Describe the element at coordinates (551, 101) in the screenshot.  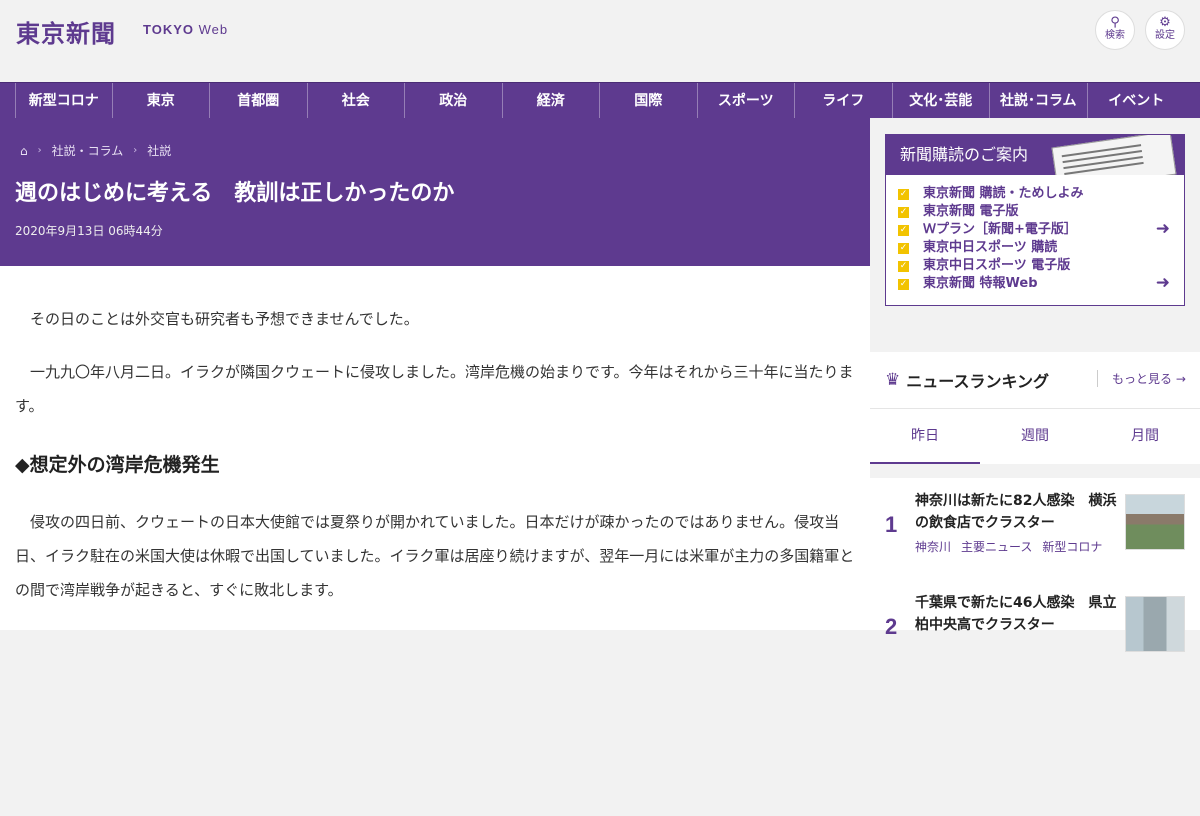
I see `nav-item-economy: 経済` at that location.